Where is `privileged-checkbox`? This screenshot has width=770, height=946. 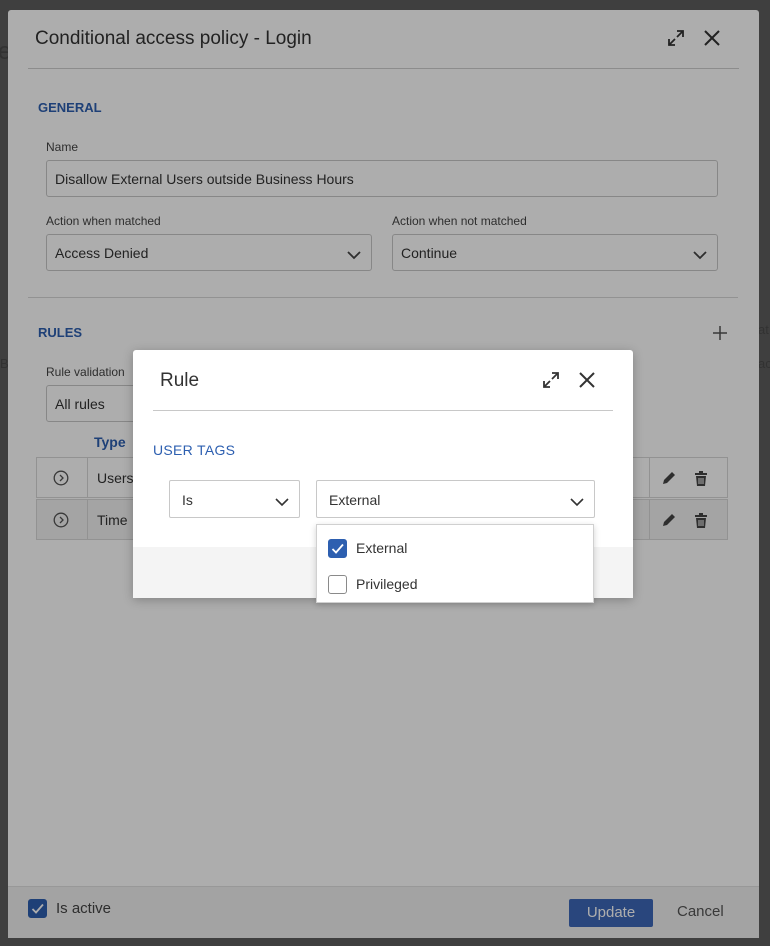
privileged-checkbox is located at coordinates (337, 584).